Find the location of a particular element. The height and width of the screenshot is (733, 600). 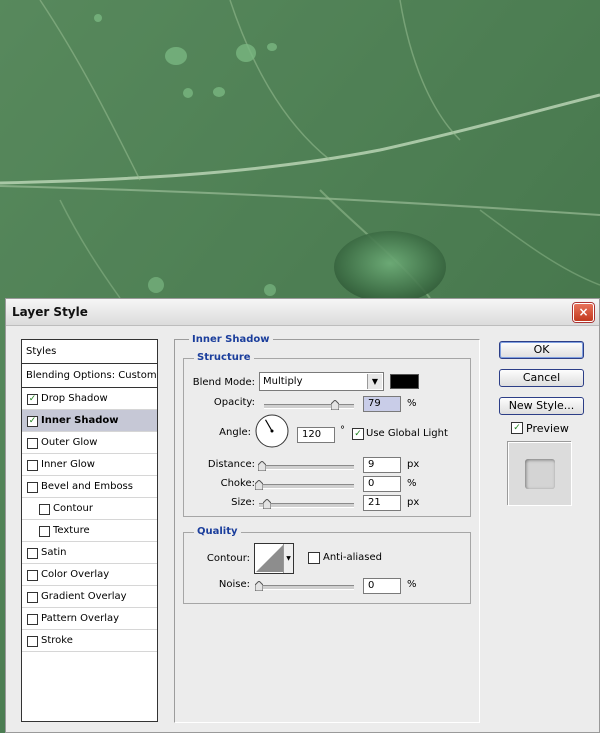

blend-mode-select: Multiply ▼ is located at coordinates (321, 381).